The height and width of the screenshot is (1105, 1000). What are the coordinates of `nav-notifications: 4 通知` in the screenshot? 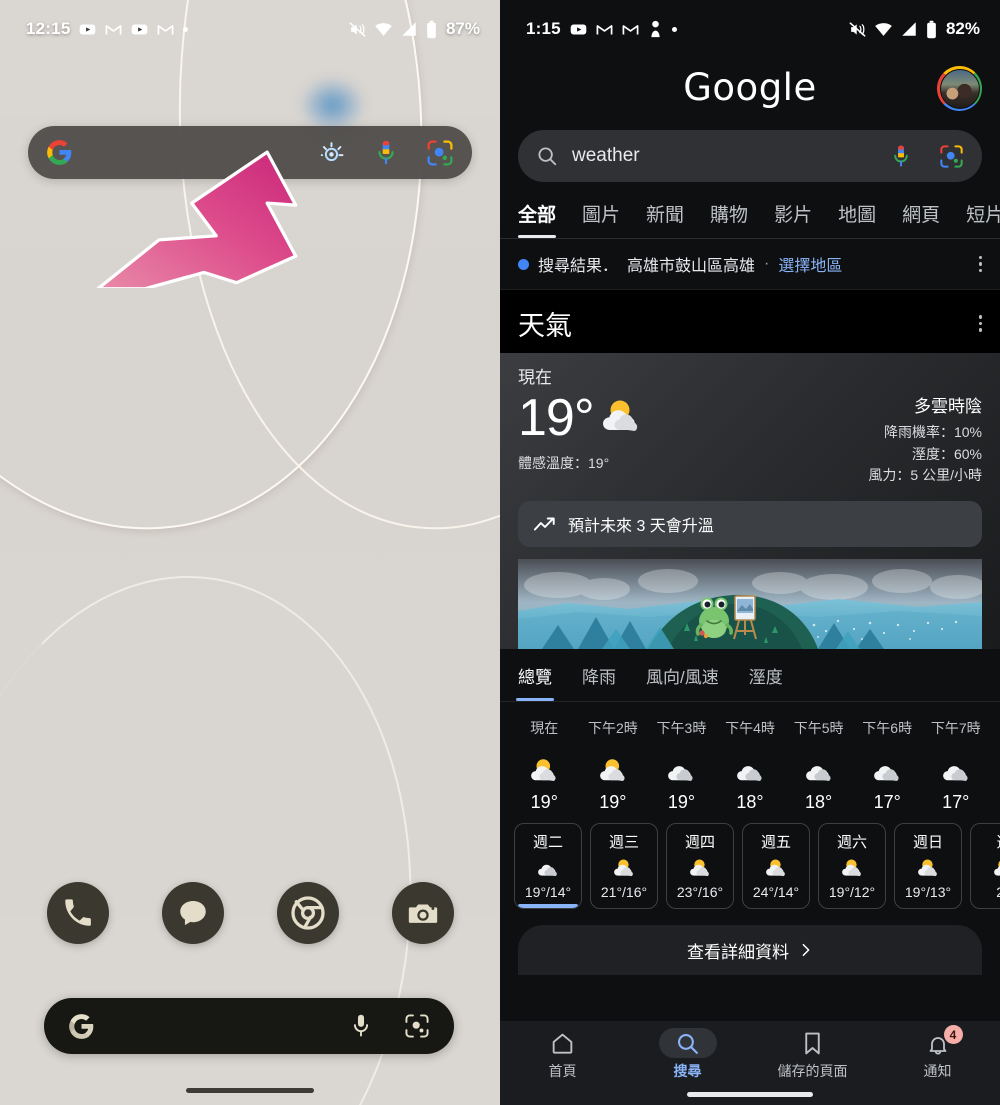 It's located at (937, 1053).